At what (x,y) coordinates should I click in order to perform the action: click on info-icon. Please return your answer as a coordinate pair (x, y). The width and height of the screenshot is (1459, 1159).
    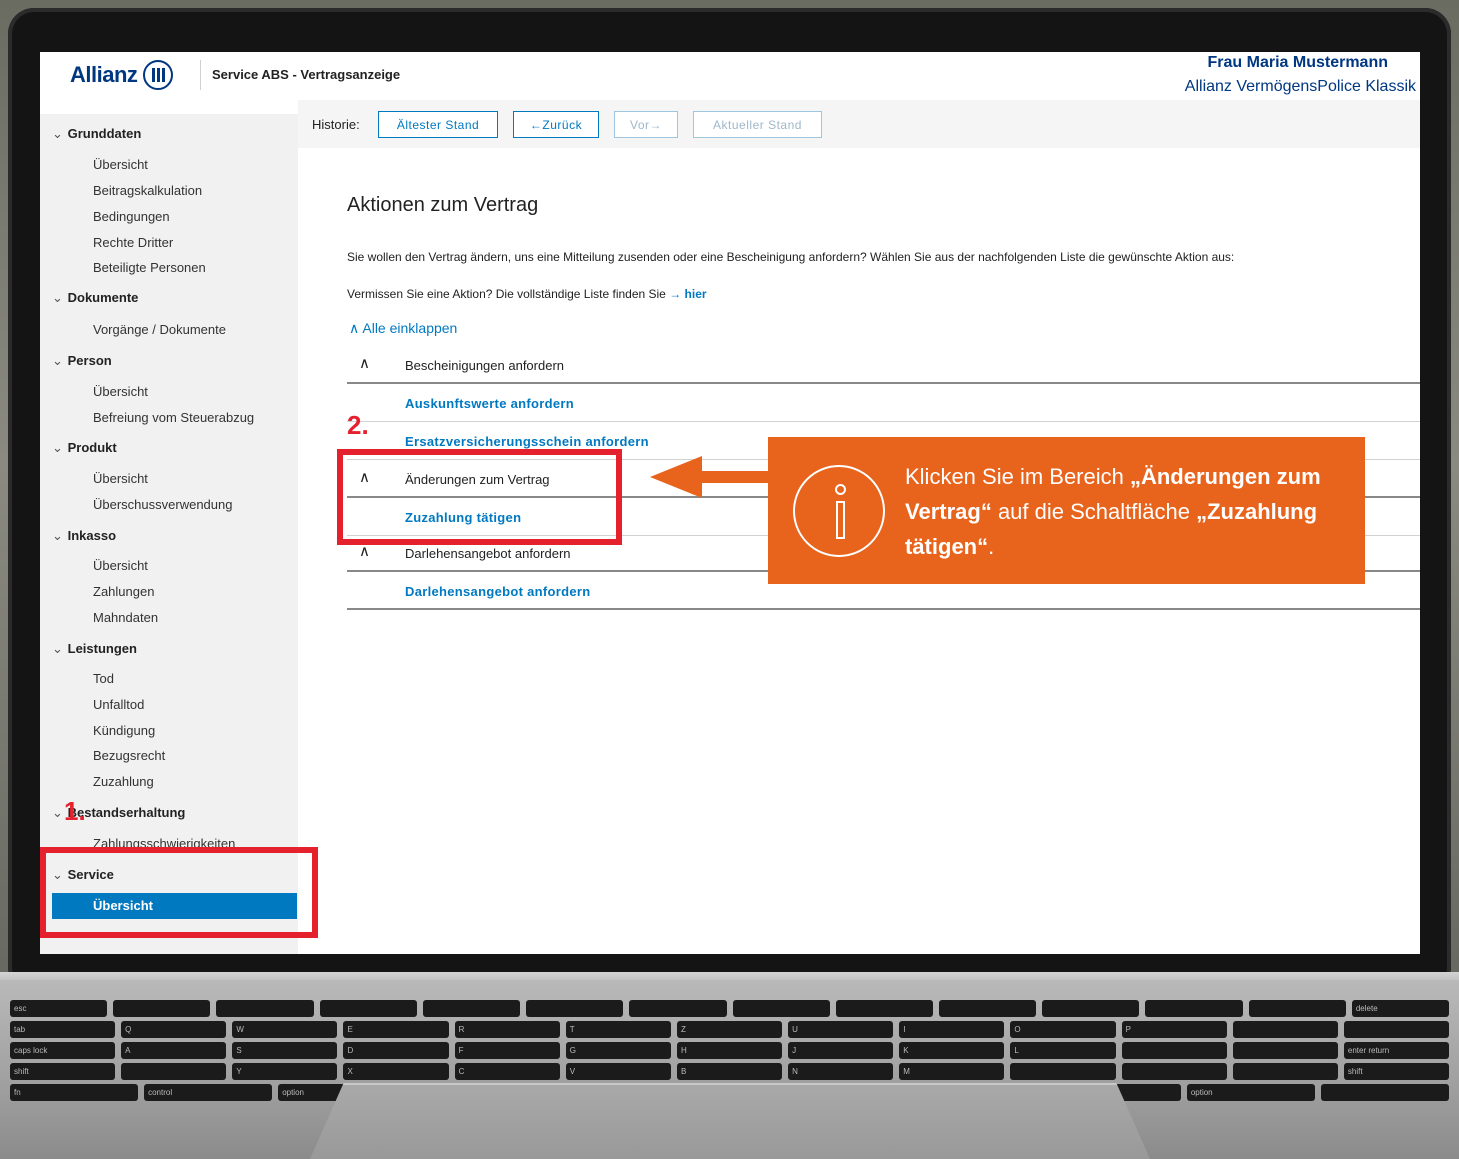
    Looking at the image, I should click on (839, 511).